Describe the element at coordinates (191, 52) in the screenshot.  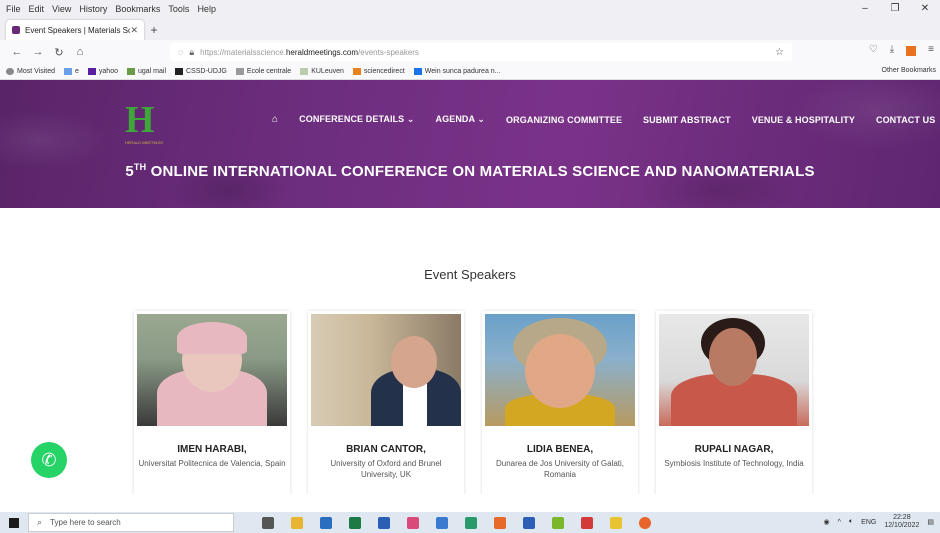
I see `lock-icon: 🔒︎` at that location.